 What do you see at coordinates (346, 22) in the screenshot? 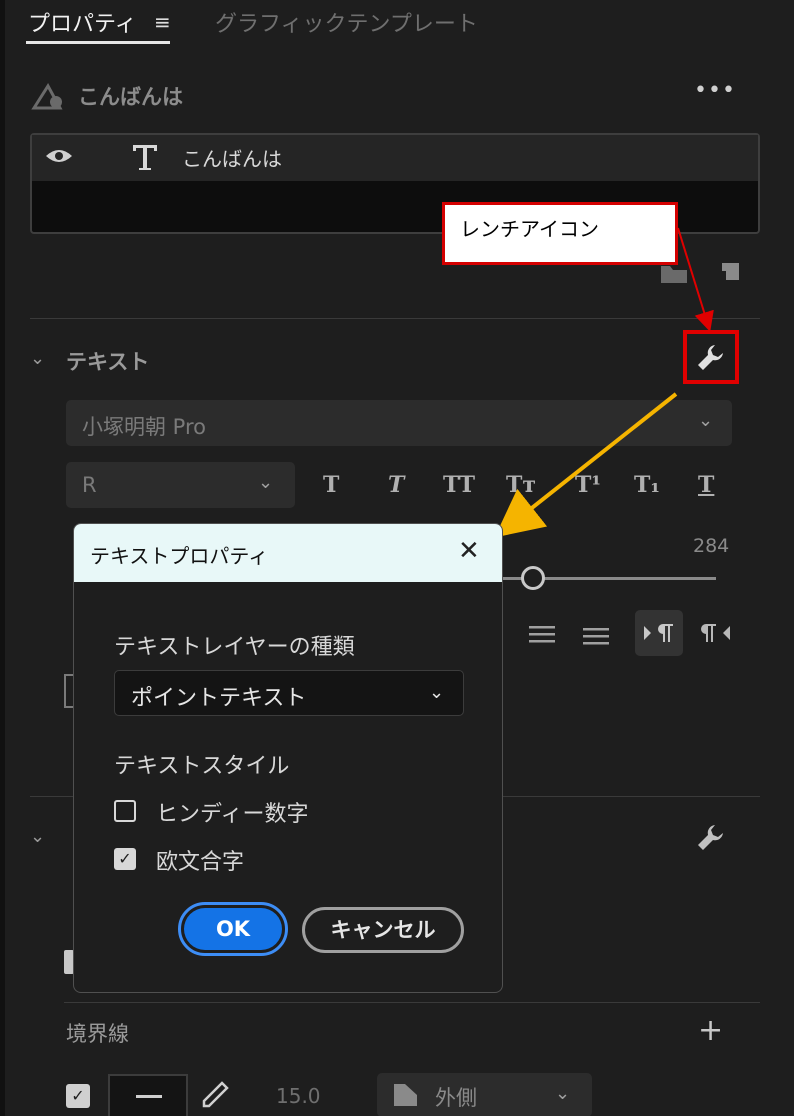
I see `tab-graphic-templates: グラフィックテンプレート` at bounding box center [346, 22].